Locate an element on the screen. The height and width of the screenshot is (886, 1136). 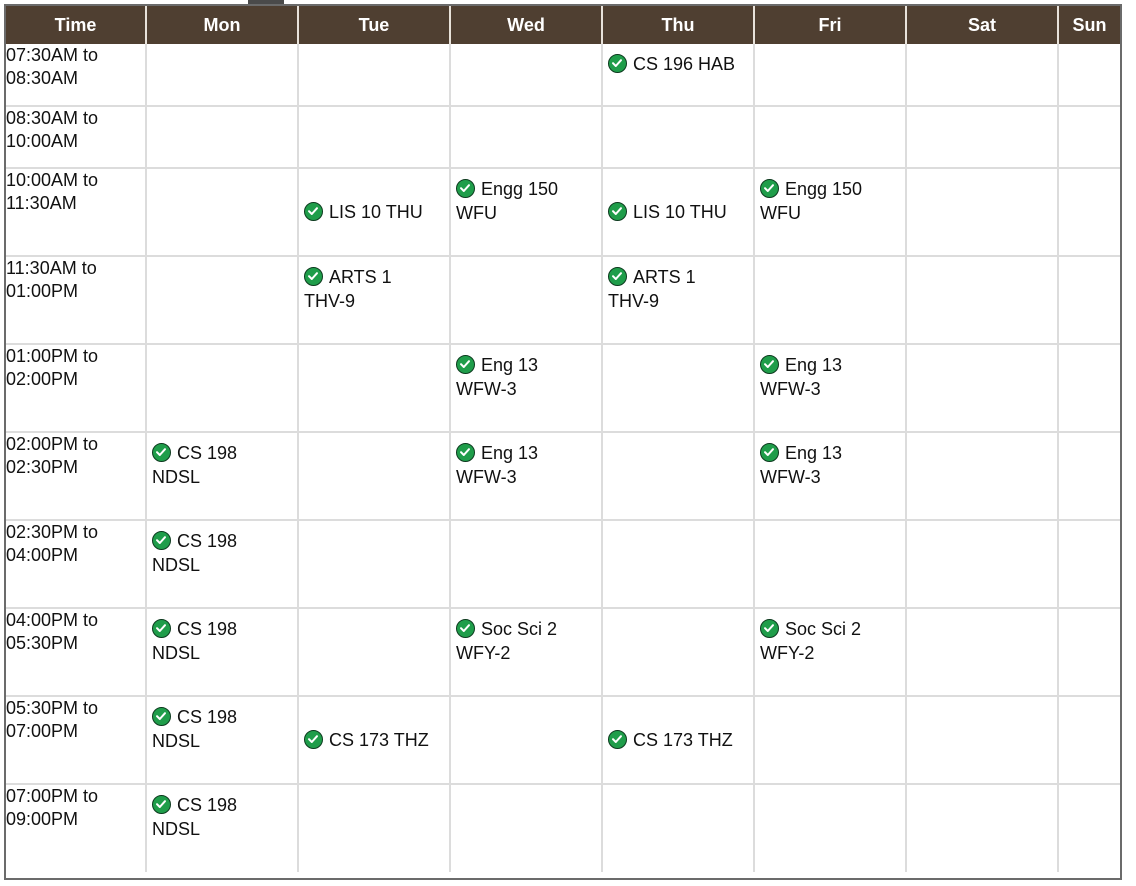
header-day-mon: Mon is located at coordinates (222, 25).